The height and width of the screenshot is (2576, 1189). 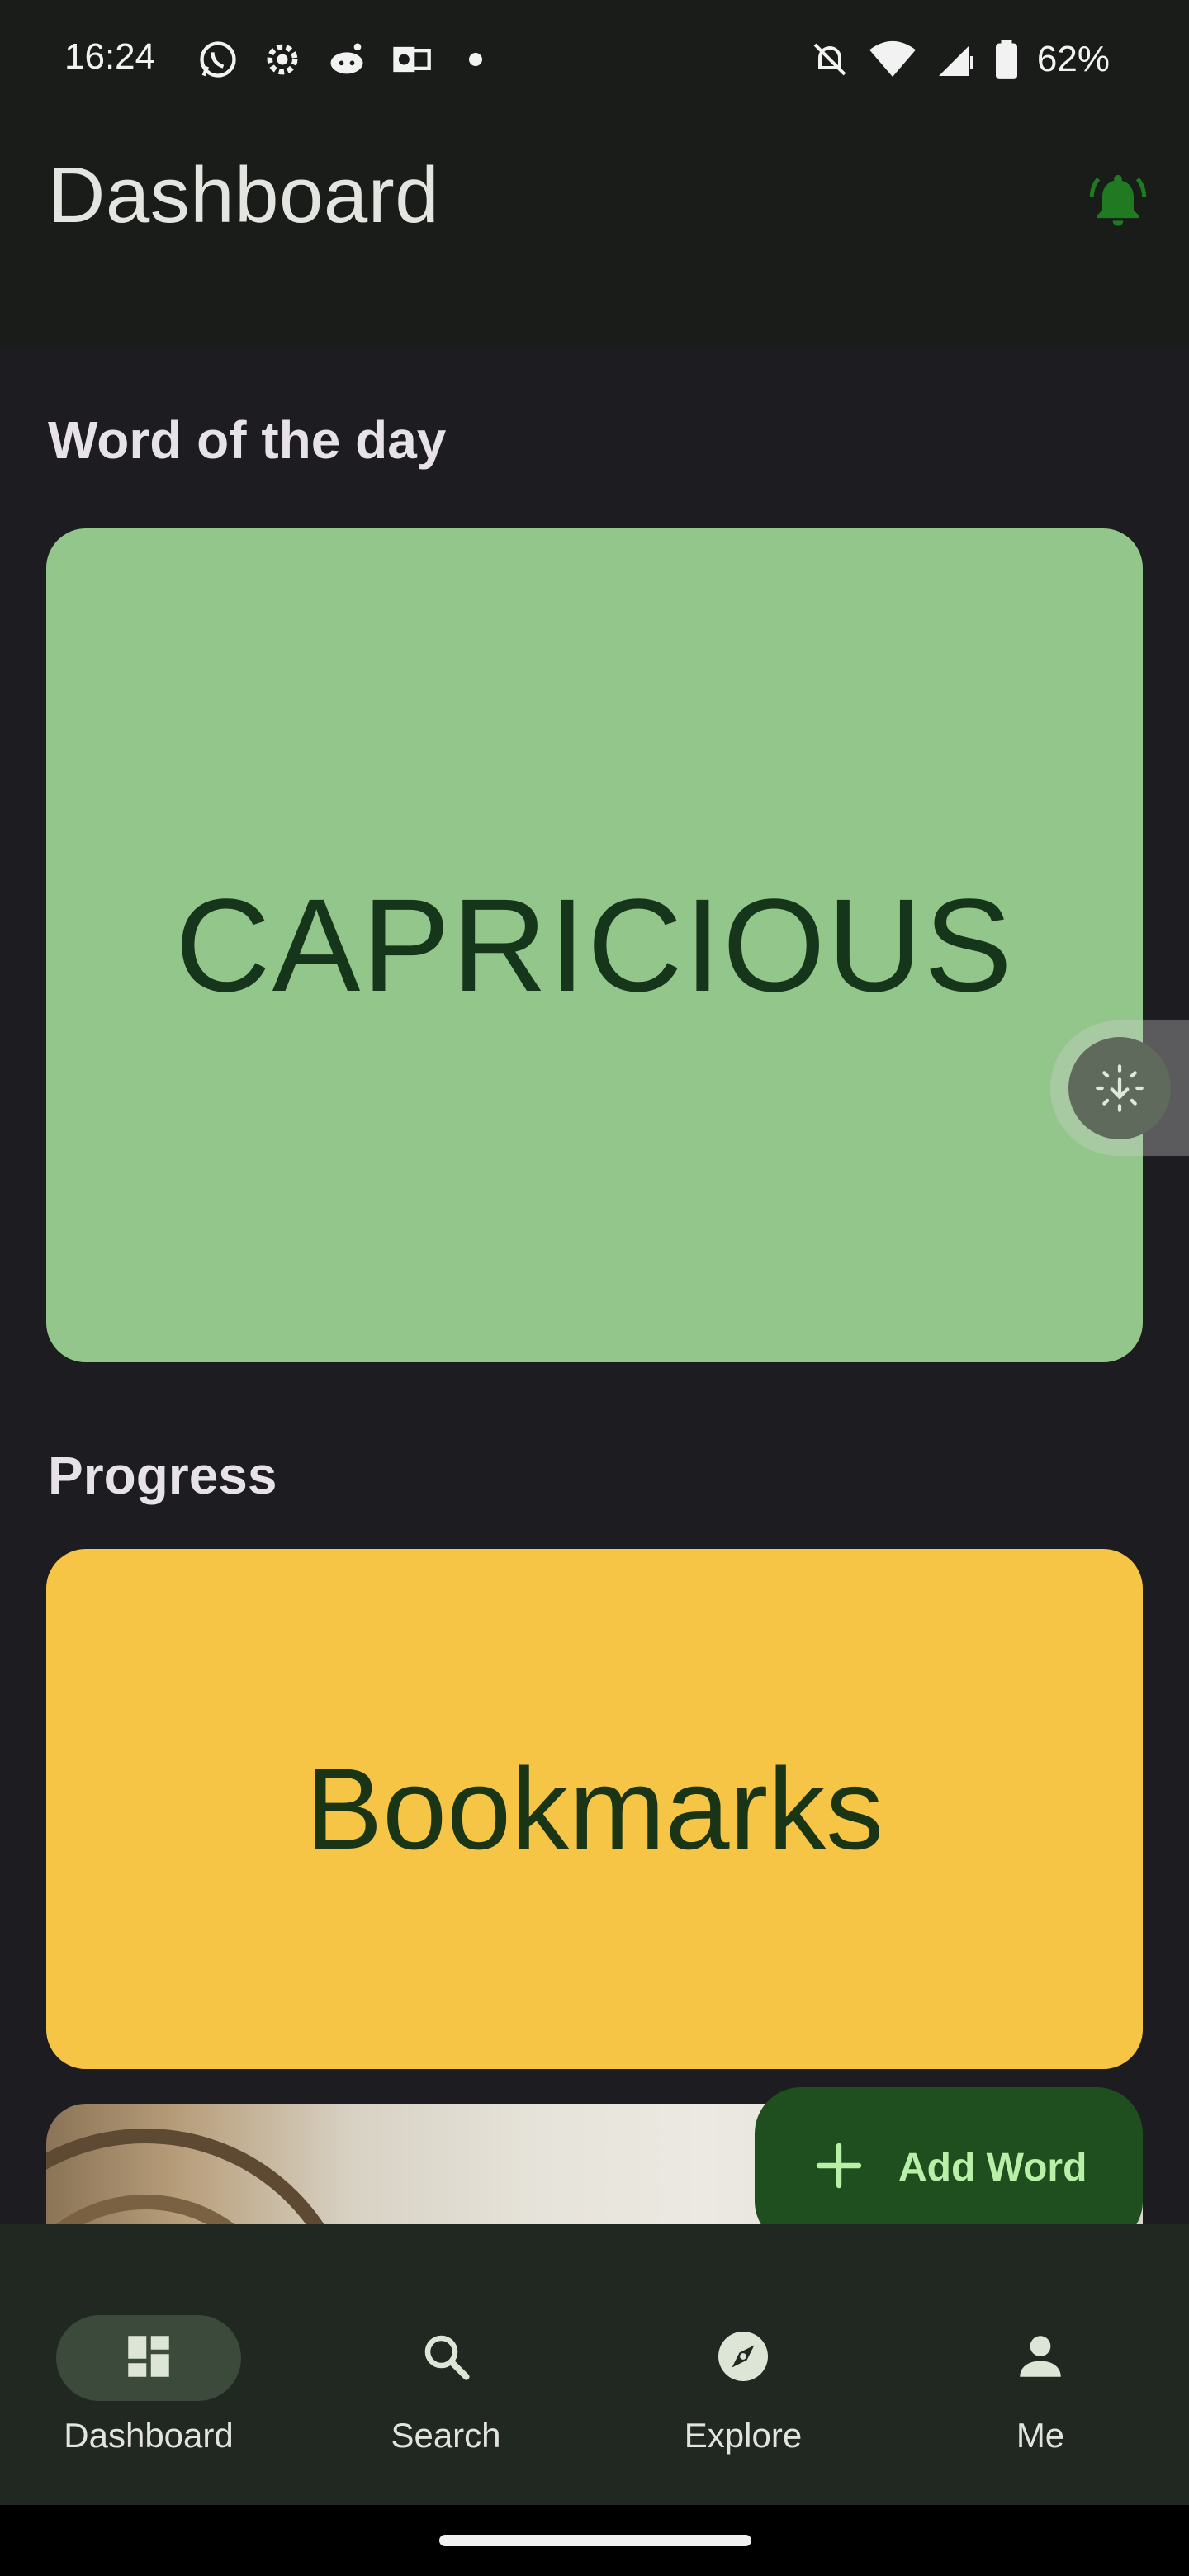 I want to click on word-of-the-day-word: CAPRICIOUS, so click(x=594, y=945).